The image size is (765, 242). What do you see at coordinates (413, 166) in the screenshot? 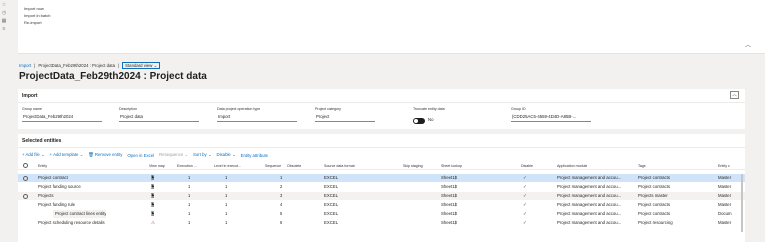
I see `col-skip-staging: Skip staging` at bounding box center [413, 166].